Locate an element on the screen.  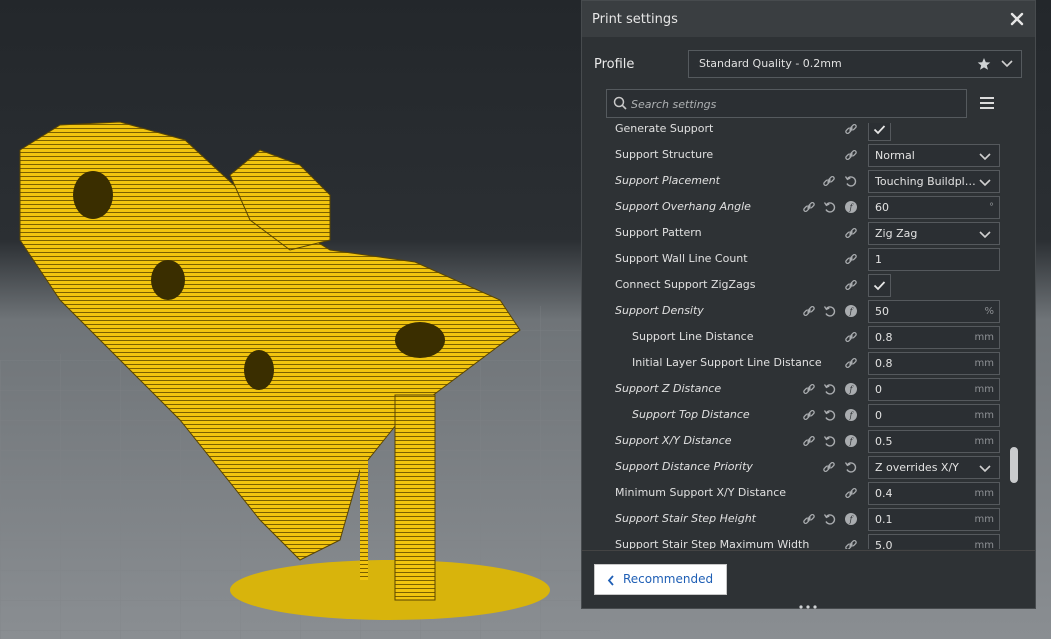
setting-row: Support Overhang Angle f 60 ° is located at coordinates (802, 208).